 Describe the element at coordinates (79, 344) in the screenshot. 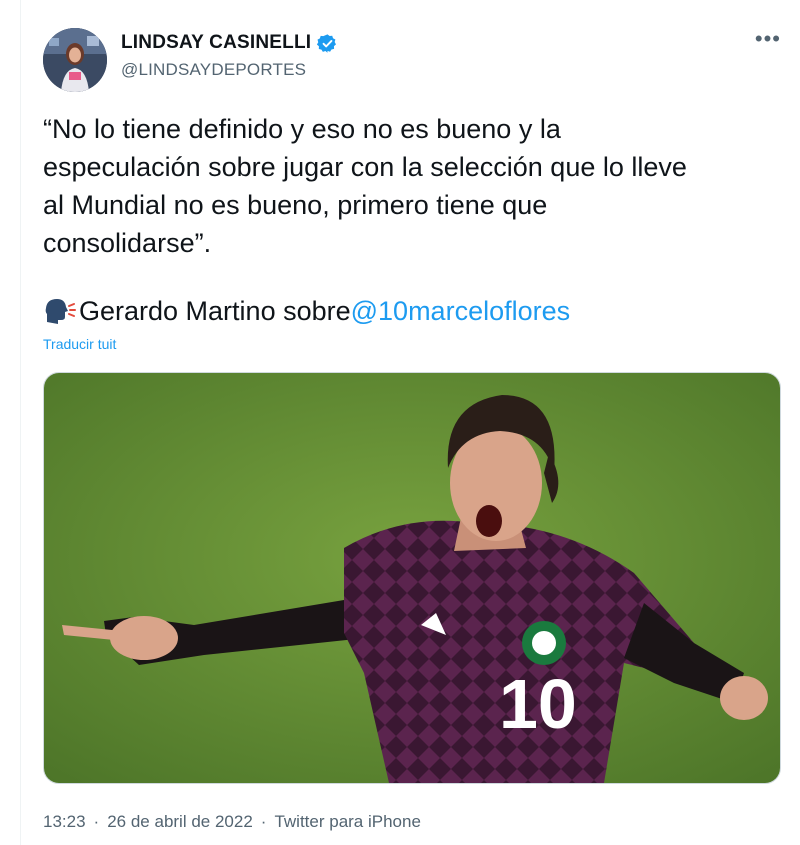

I see `translate-link: Traducir tuit` at that location.